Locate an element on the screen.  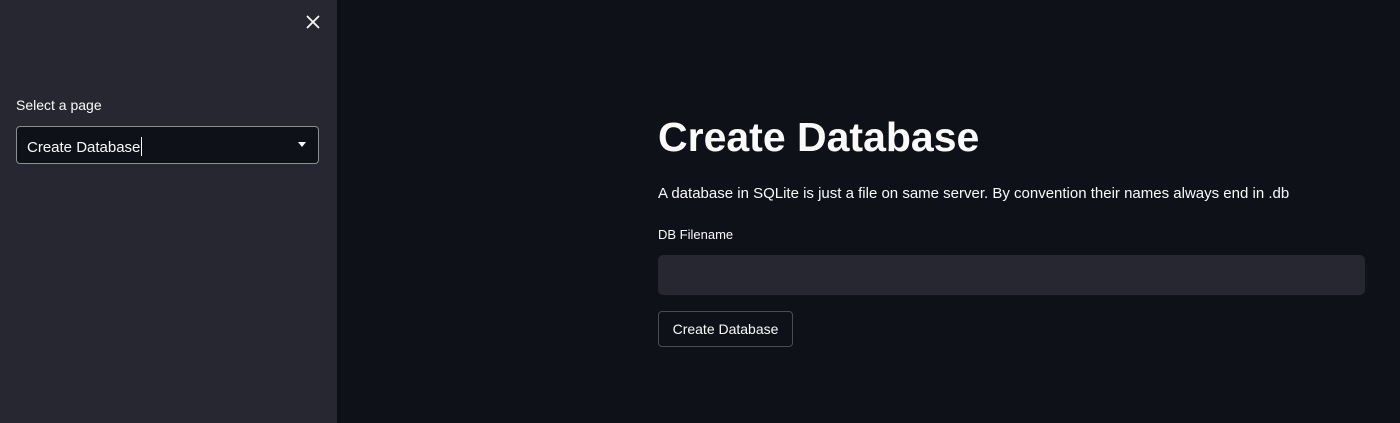
close-icon is located at coordinates (313, 22).